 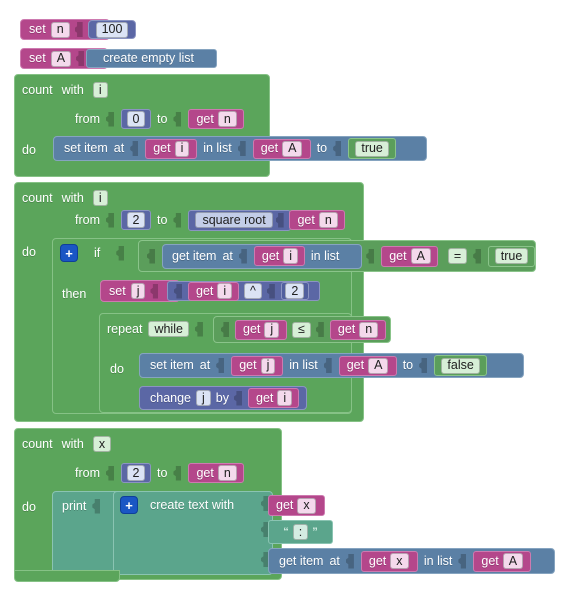 I want to click on block-change-j: change j by get i, so click(x=223, y=398).